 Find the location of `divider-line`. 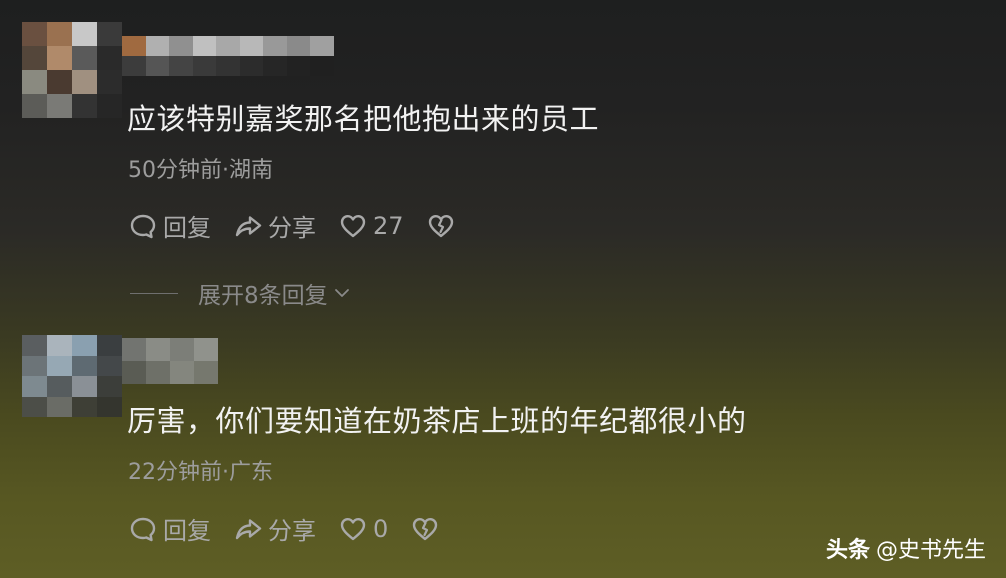

divider-line is located at coordinates (154, 293).